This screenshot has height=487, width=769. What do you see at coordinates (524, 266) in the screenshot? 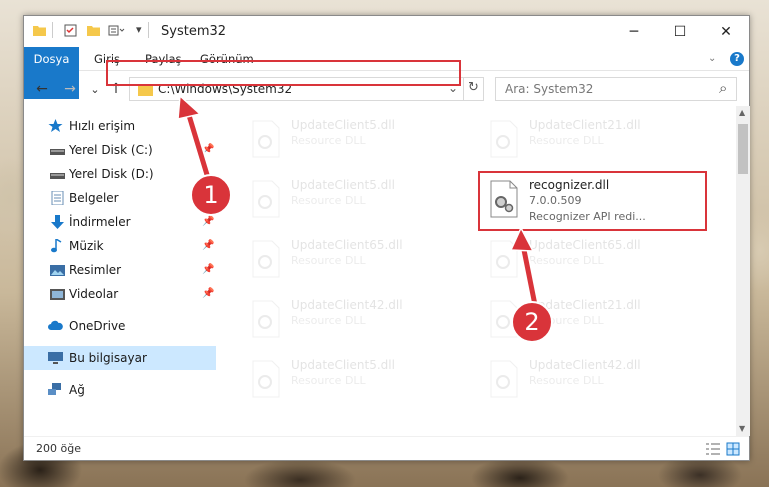
I see `arrow-to-recognizer-dll` at bounding box center [524, 266].